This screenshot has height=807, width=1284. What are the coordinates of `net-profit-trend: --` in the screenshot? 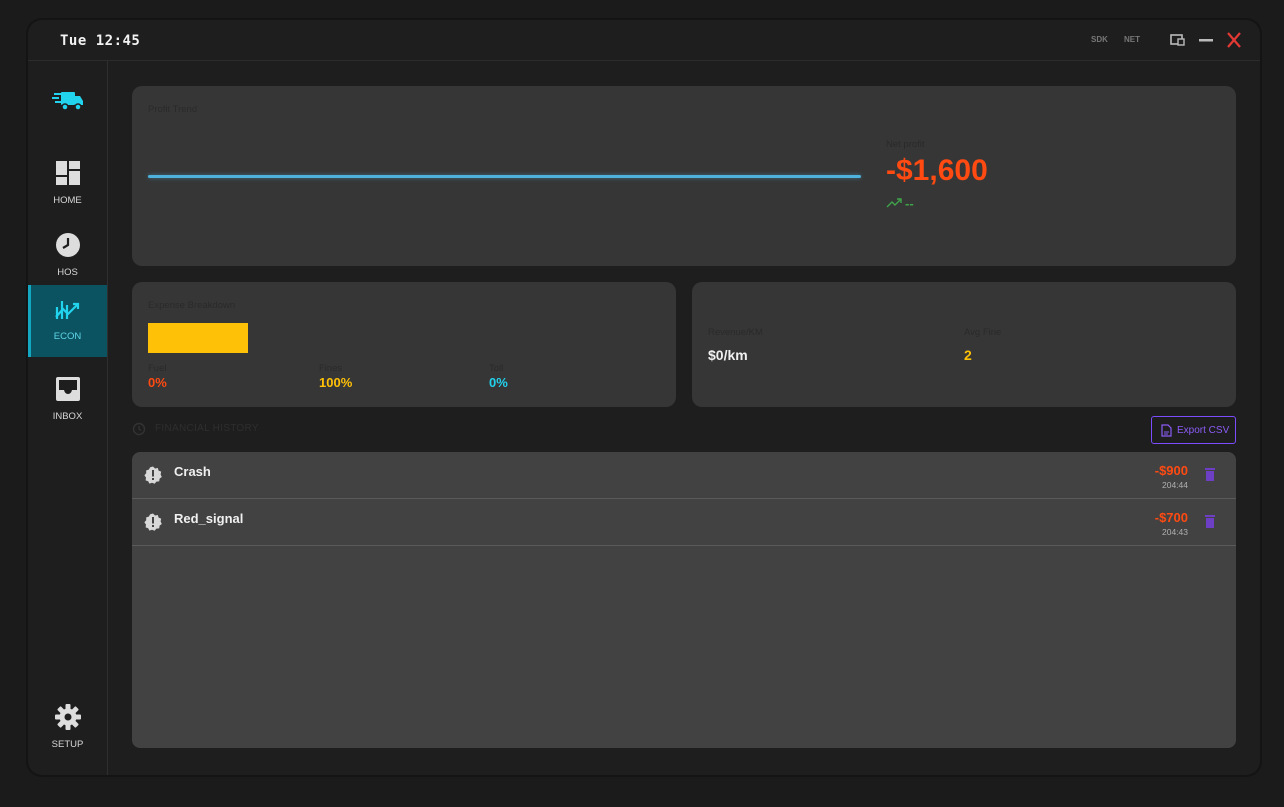 It's located at (909, 203).